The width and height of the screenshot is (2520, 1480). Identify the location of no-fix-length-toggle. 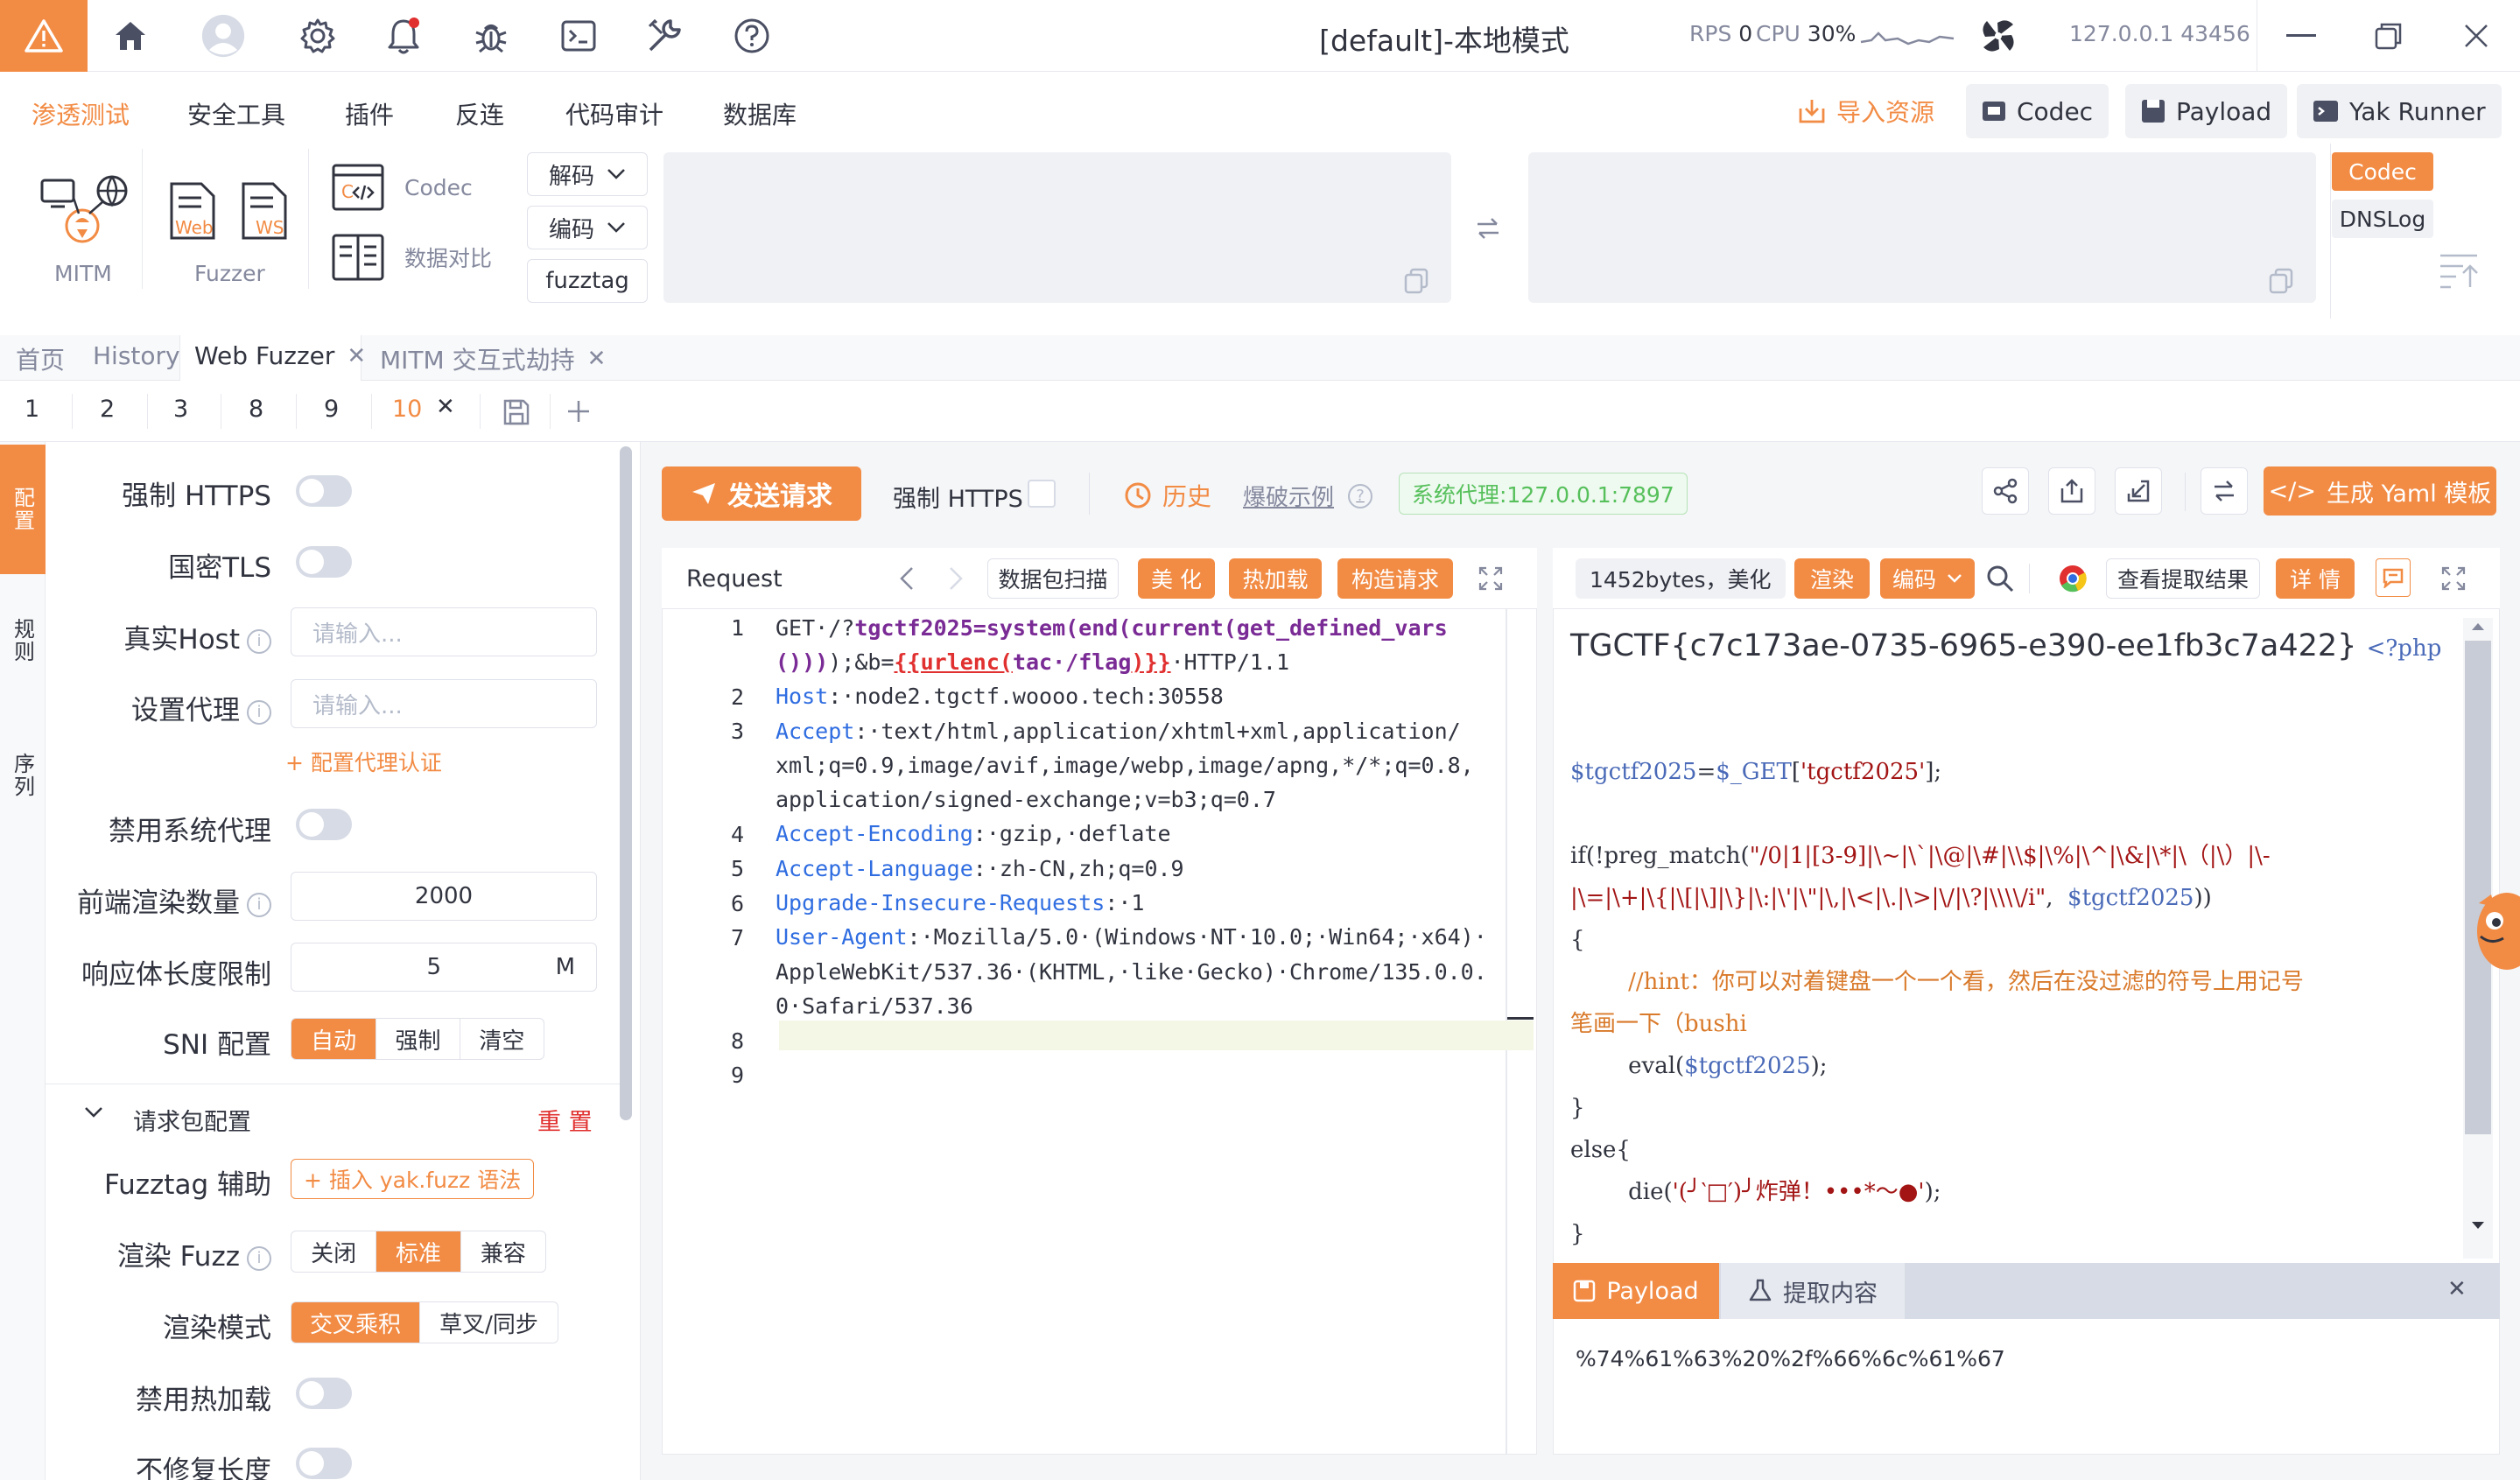
(324, 1463).